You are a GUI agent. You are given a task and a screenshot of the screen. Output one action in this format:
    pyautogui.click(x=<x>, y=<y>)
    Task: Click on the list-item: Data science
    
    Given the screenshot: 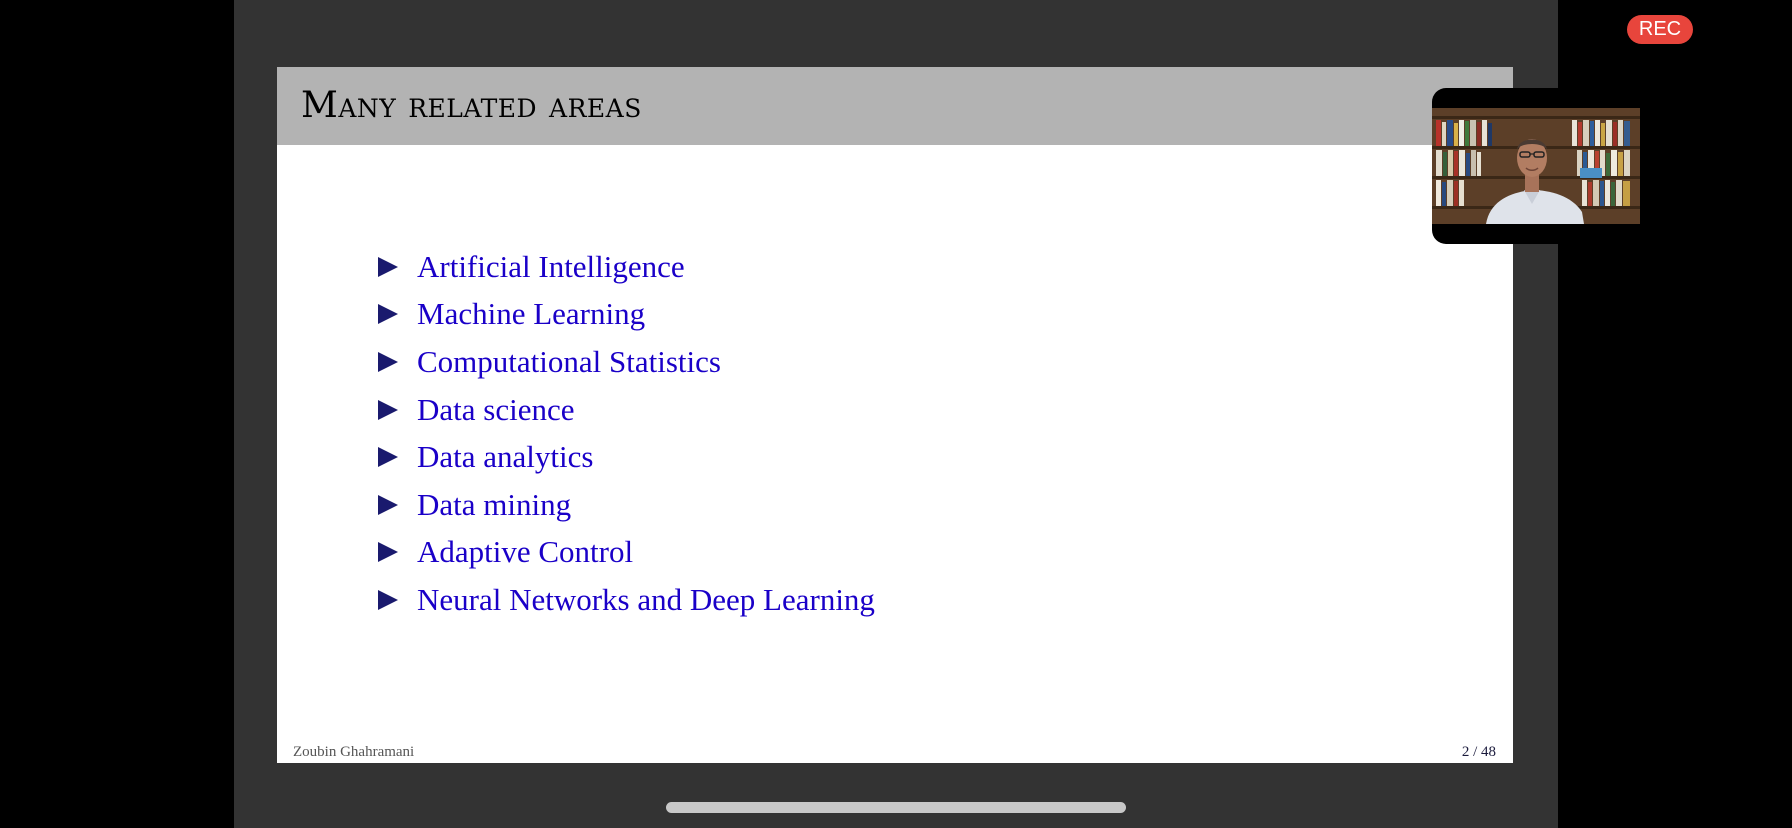 What is the action you would take?
    pyautogui.click(x=626, y=410)
    